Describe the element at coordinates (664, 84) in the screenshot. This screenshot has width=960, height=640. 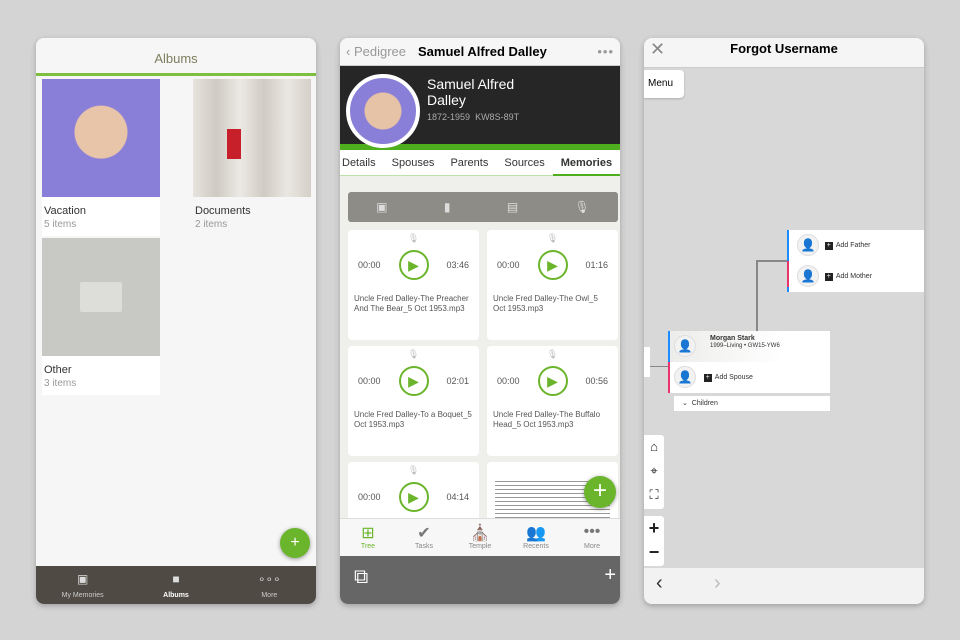
I see `menu-button: Menu` at that location.